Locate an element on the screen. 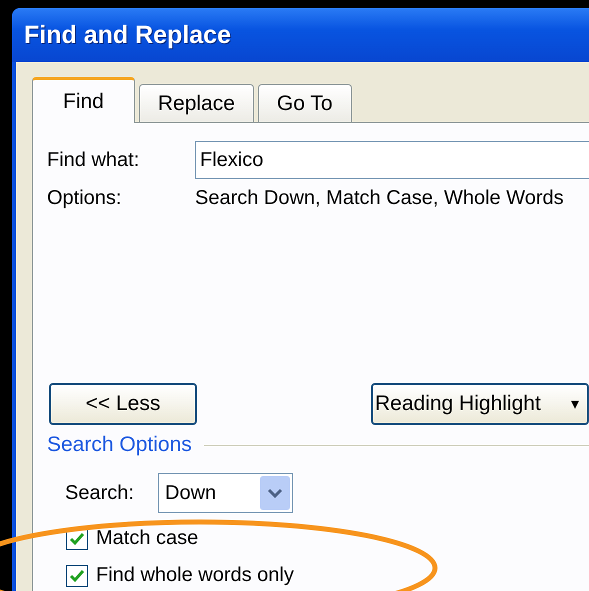  search-label: Search: is located at coordinates (100, 493).